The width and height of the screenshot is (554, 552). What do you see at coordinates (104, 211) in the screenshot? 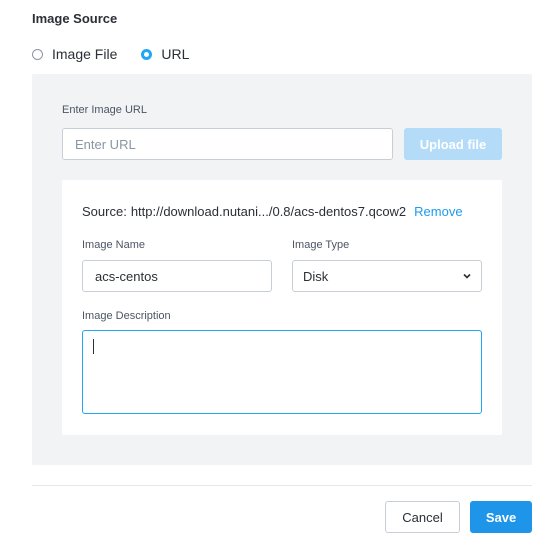
I see `source-prefix: Source:` at bounding box center [104, 211].